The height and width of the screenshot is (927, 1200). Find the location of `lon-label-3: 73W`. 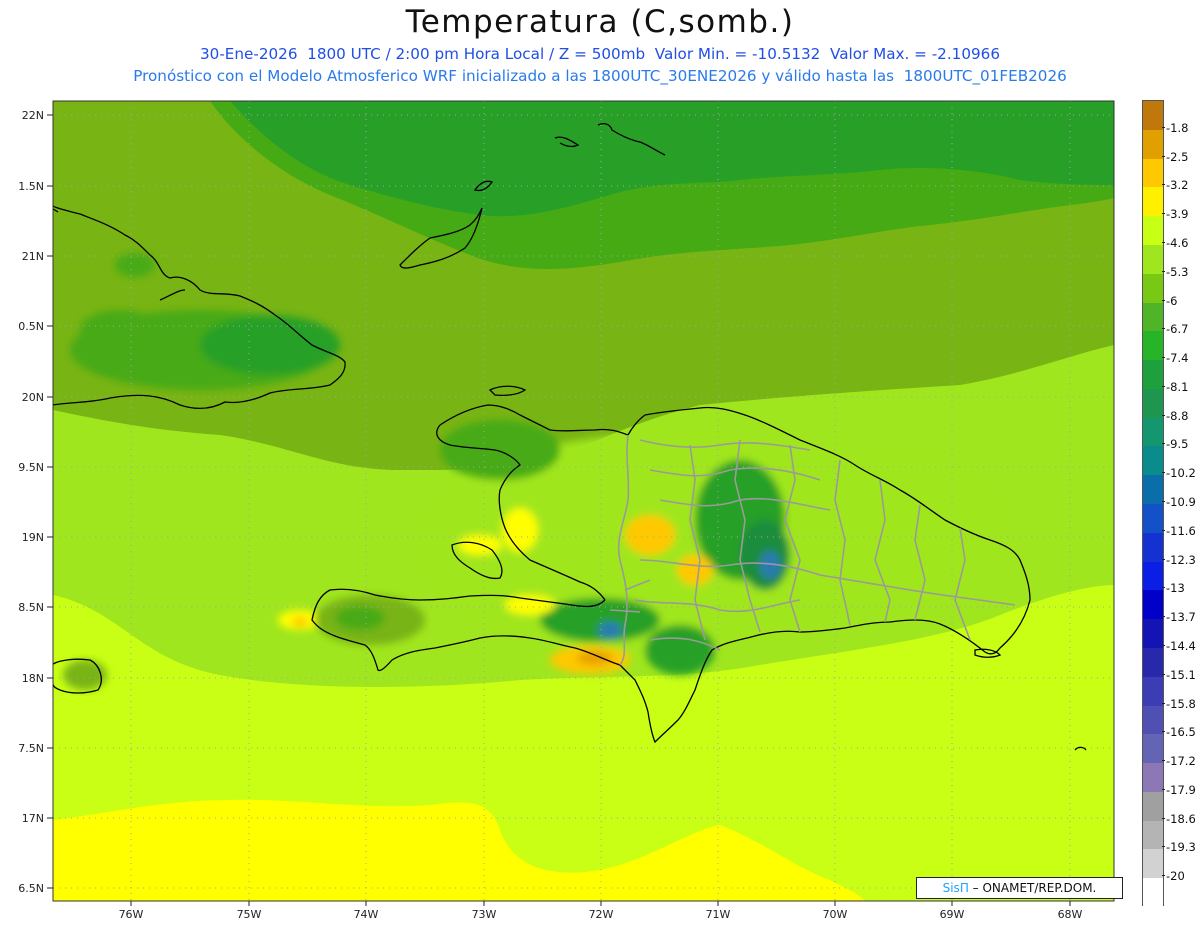

lon-label-3: 73W is located at coordinates (484, 914).